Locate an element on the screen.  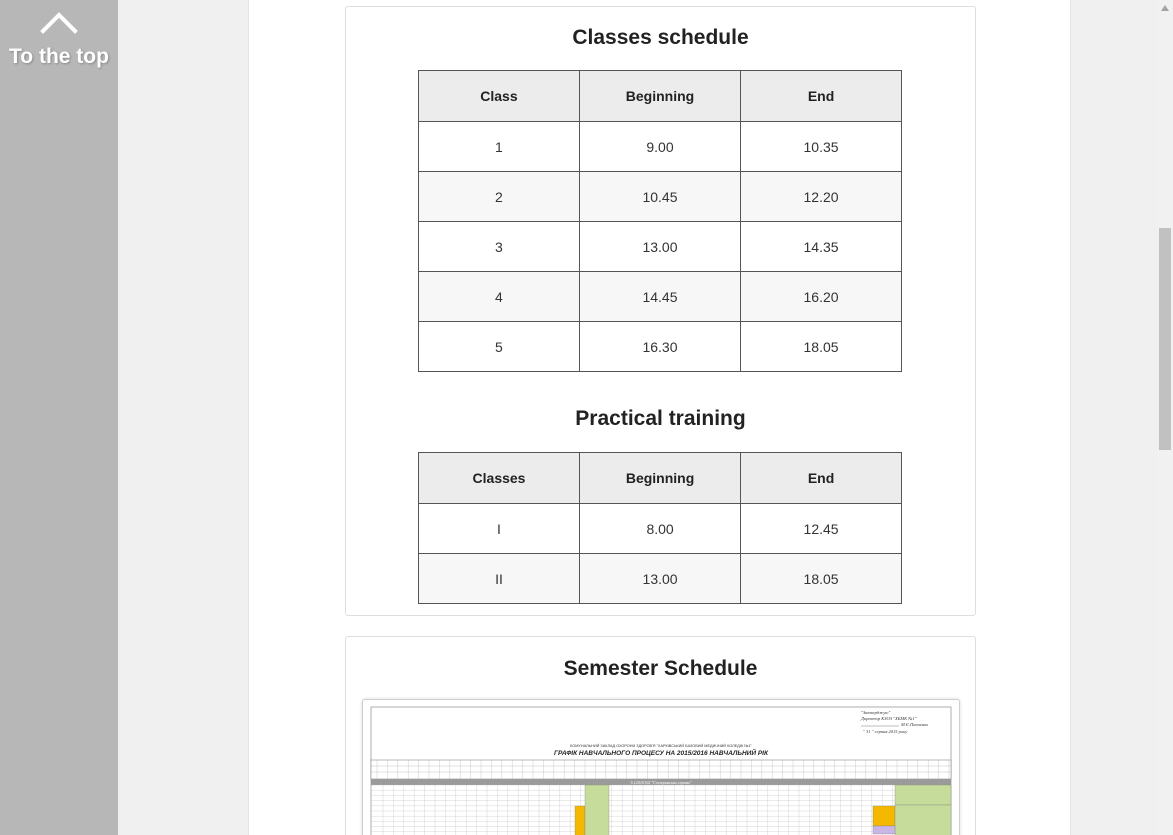
table-row: 1 9.00 10.35 is located at coordinates (660, 146).